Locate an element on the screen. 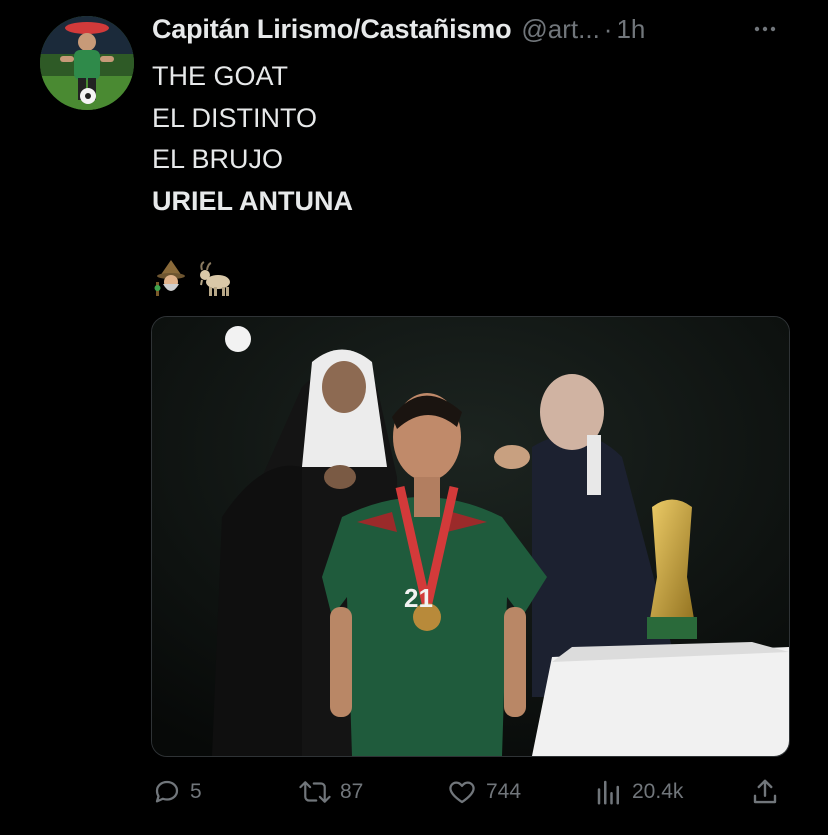  tweet-line-4: URIEL ANTUNA is located at coordinates (252, 200).